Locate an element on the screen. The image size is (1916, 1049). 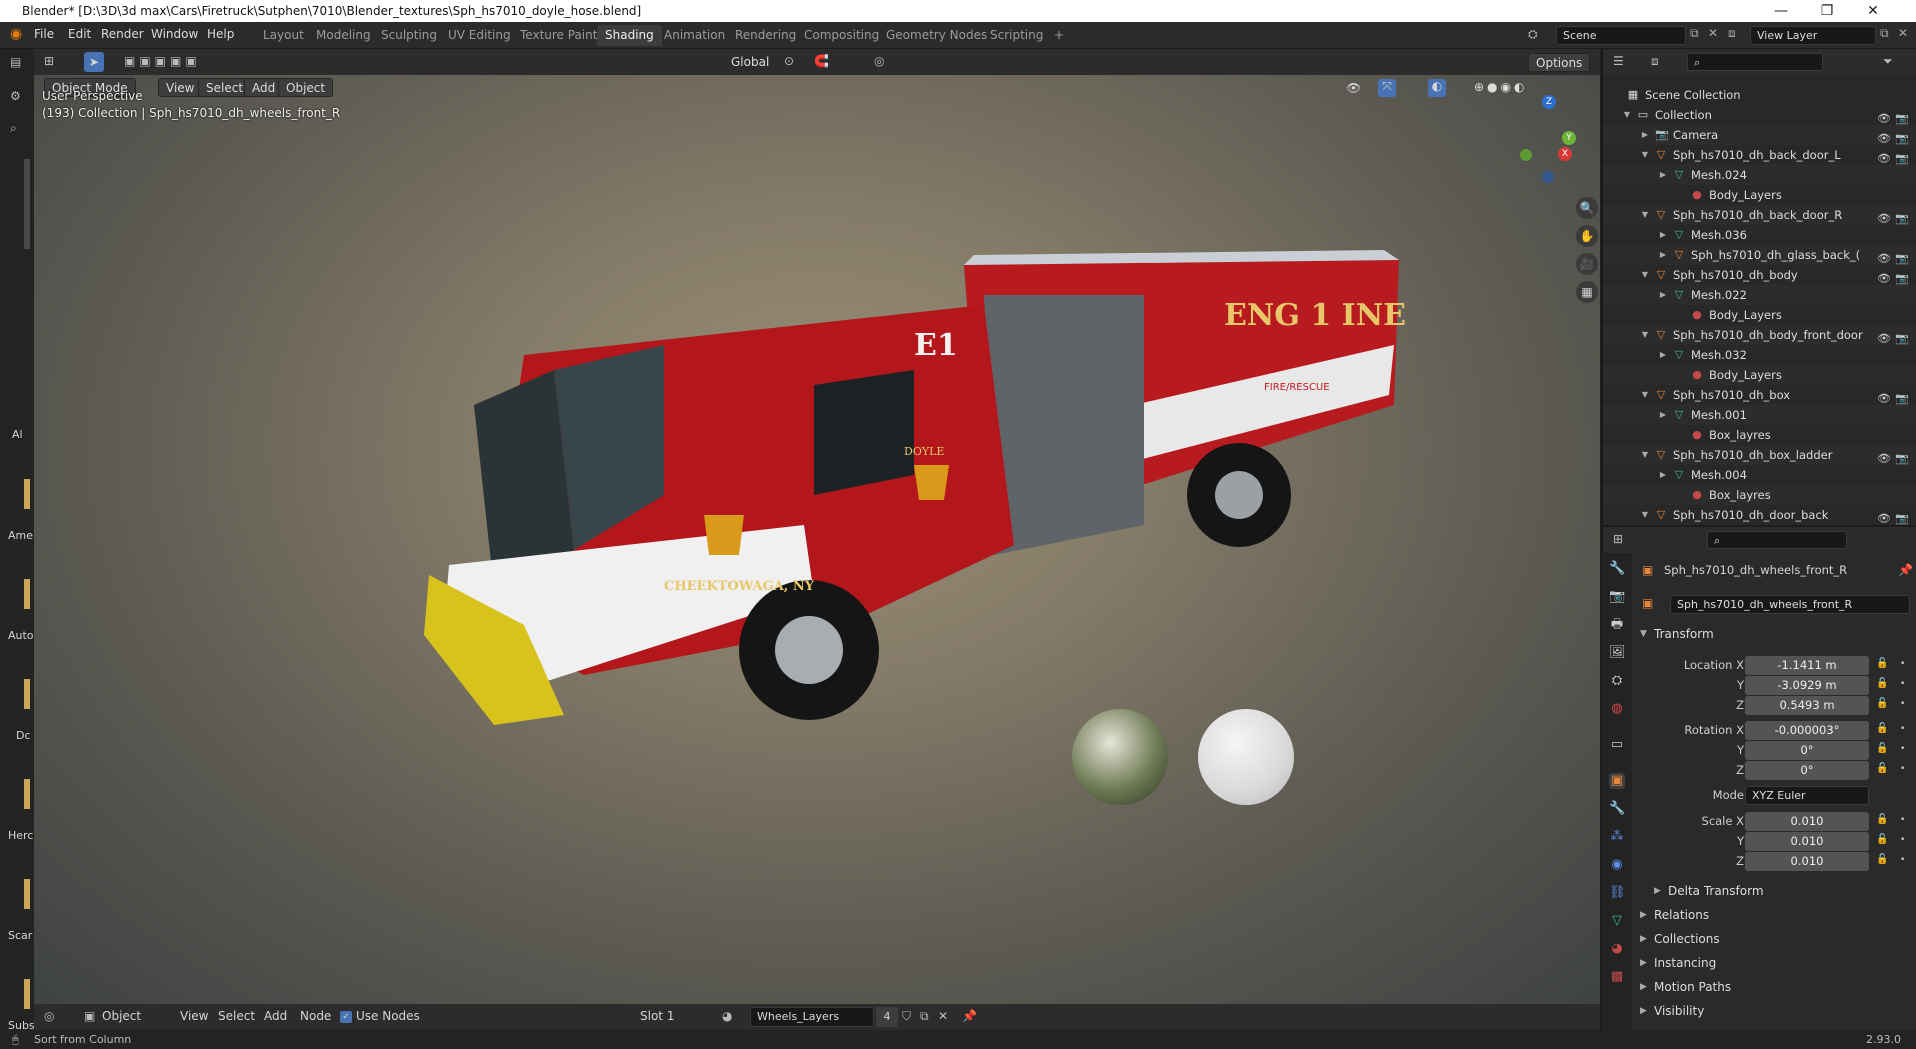
camera-view-icon: 🎥 is located at coordinates (1587, 264).